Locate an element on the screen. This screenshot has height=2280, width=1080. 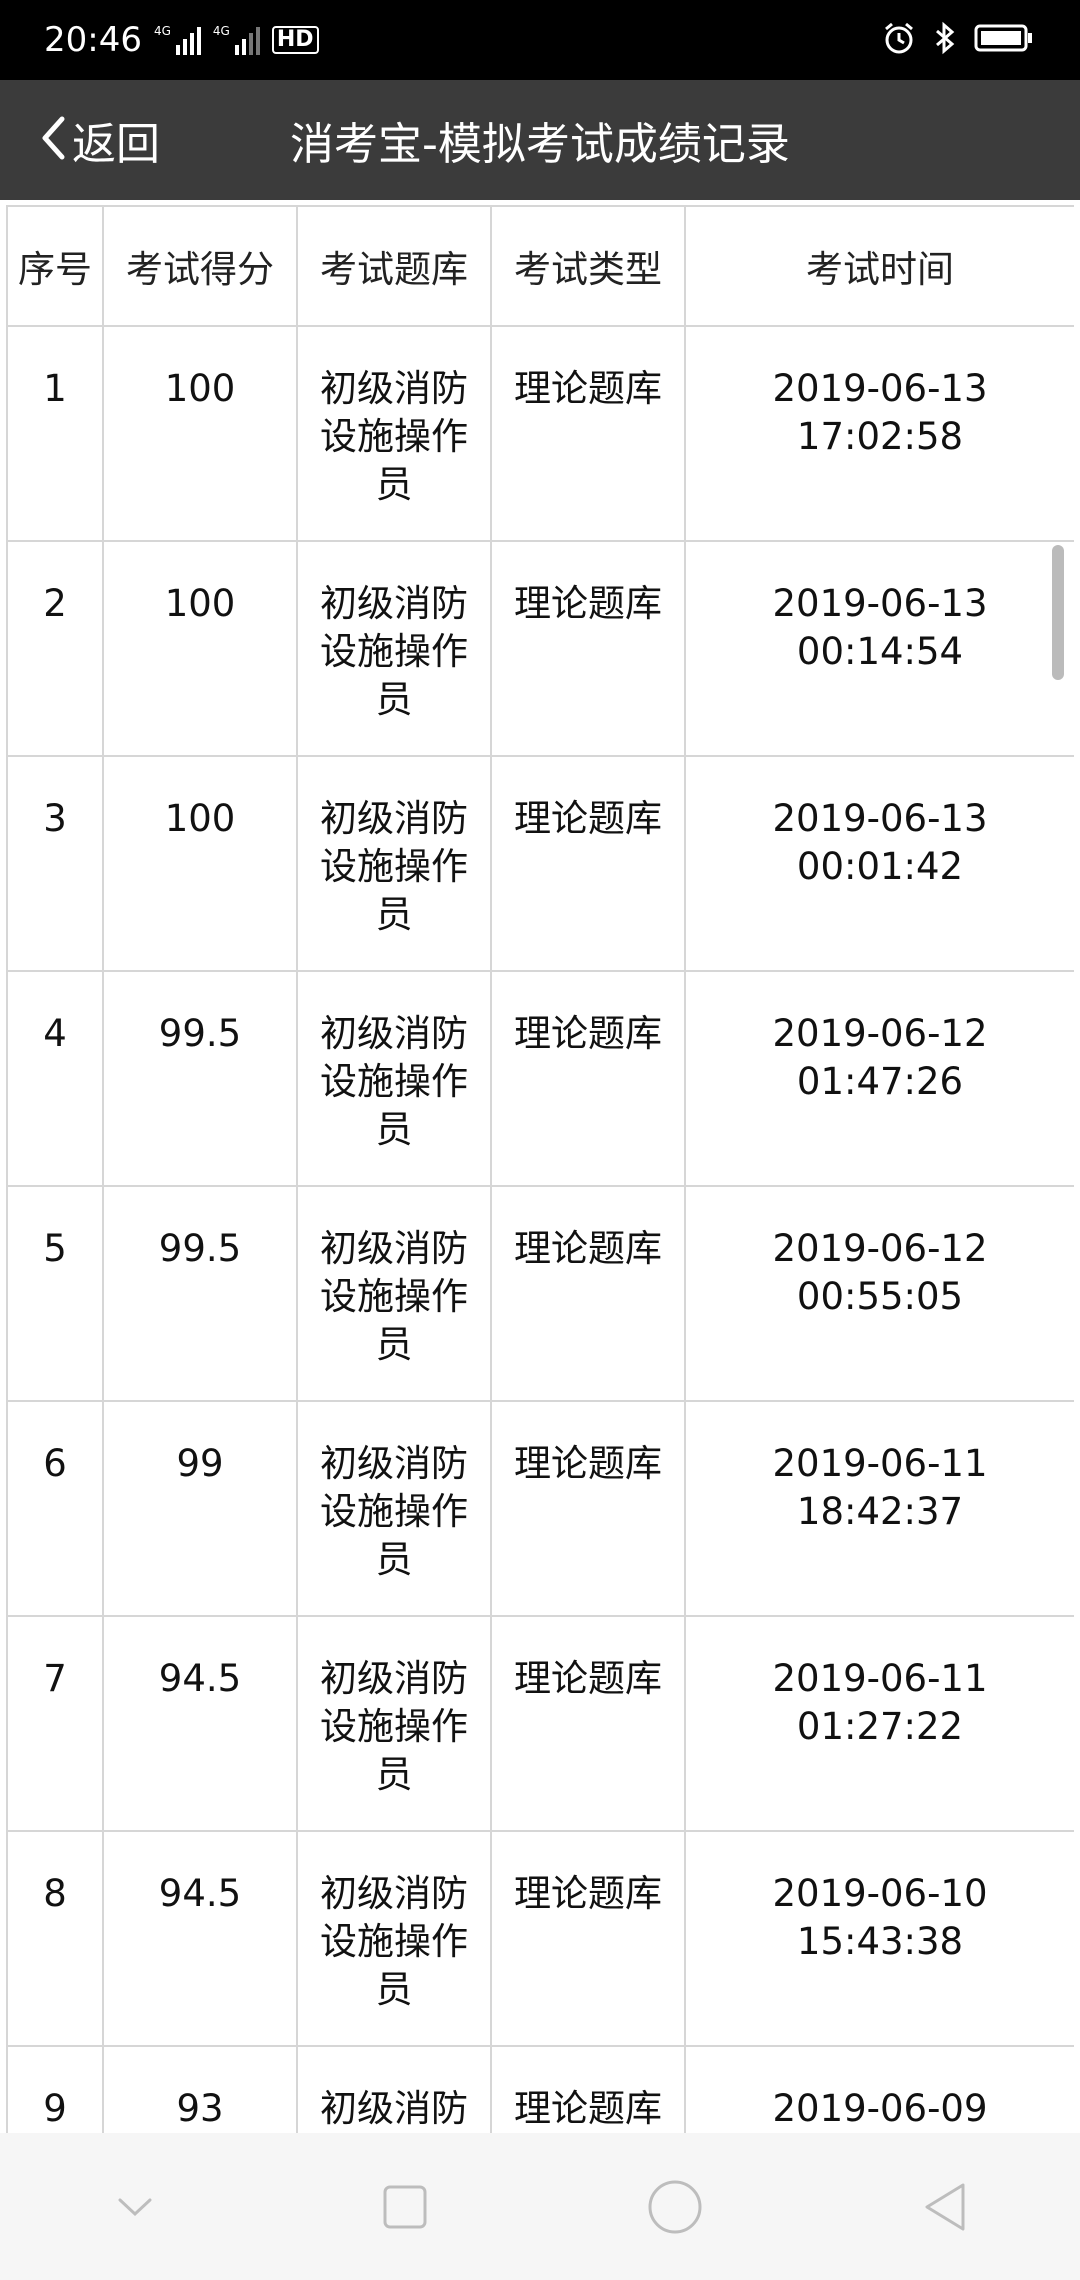
cell-no: 8 is located at coordinates (55, 1938).